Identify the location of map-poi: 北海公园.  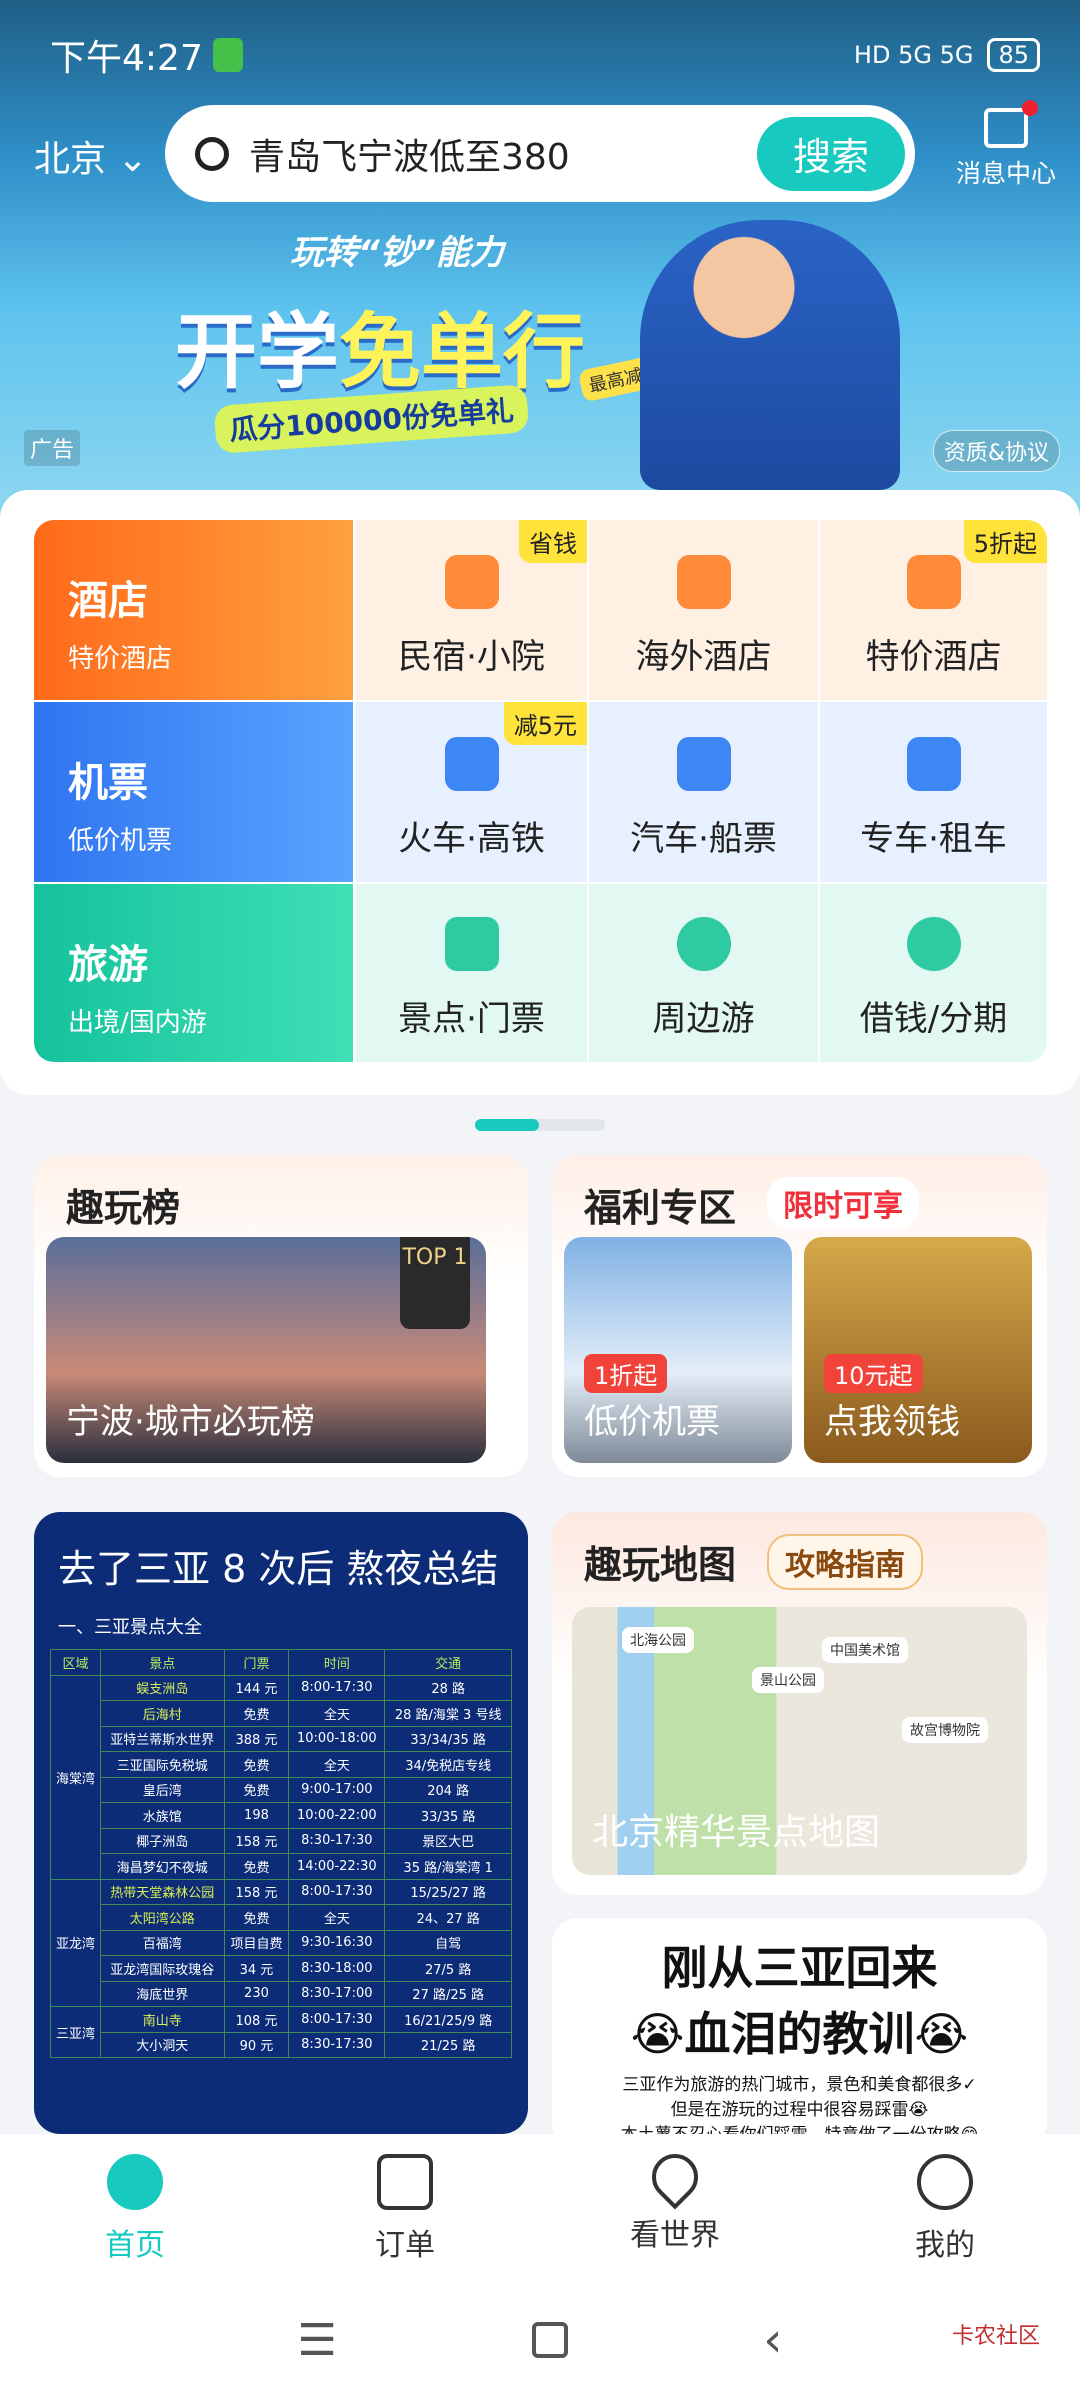
(658, 1640).